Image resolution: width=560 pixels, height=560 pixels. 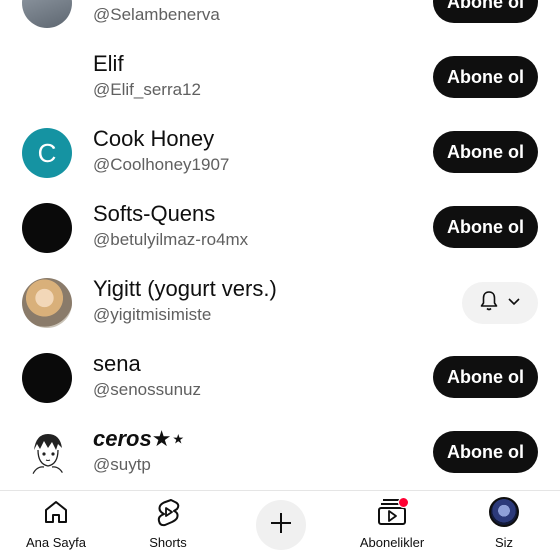 What do you see at coordinates (392, 527) in the screenshot?
I see `nav-subscriptions: Abonelikler` at bounding box center [392, 527].